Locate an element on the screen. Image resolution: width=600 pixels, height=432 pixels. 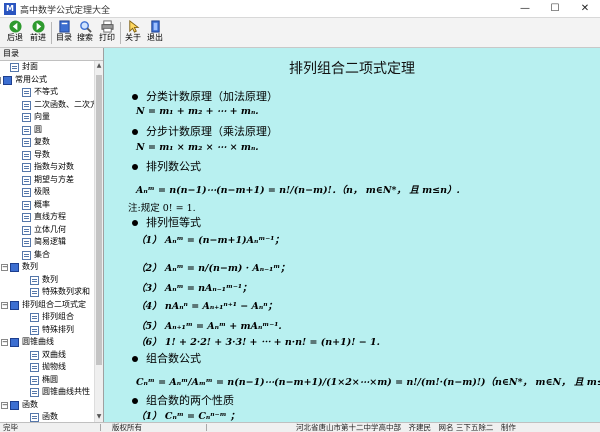
line-text: （4） nAₙⁿ = Aₙ₊₁ⁿ⁺¹ − Aₙⁿ； is located at coordinates (207, 306).